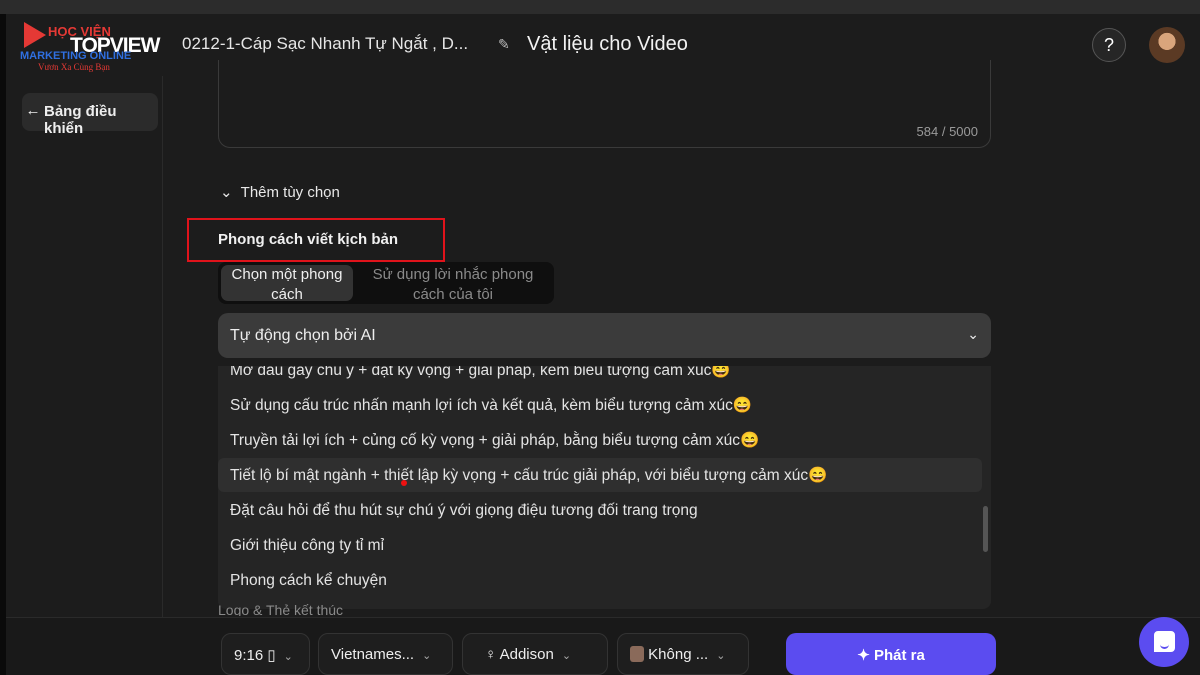  What do you see at coordinates (76, 56) in the screenshot?
I see `logo-text: MARKETING ONLINE` at bounding box center [76, 56].